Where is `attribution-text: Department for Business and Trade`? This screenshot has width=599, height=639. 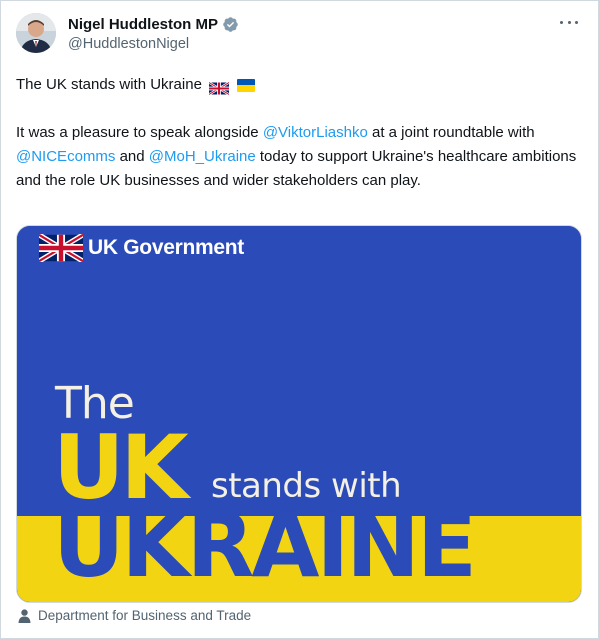
attribution-text: Department for Business and Trade is located at coordinates (144, 615).